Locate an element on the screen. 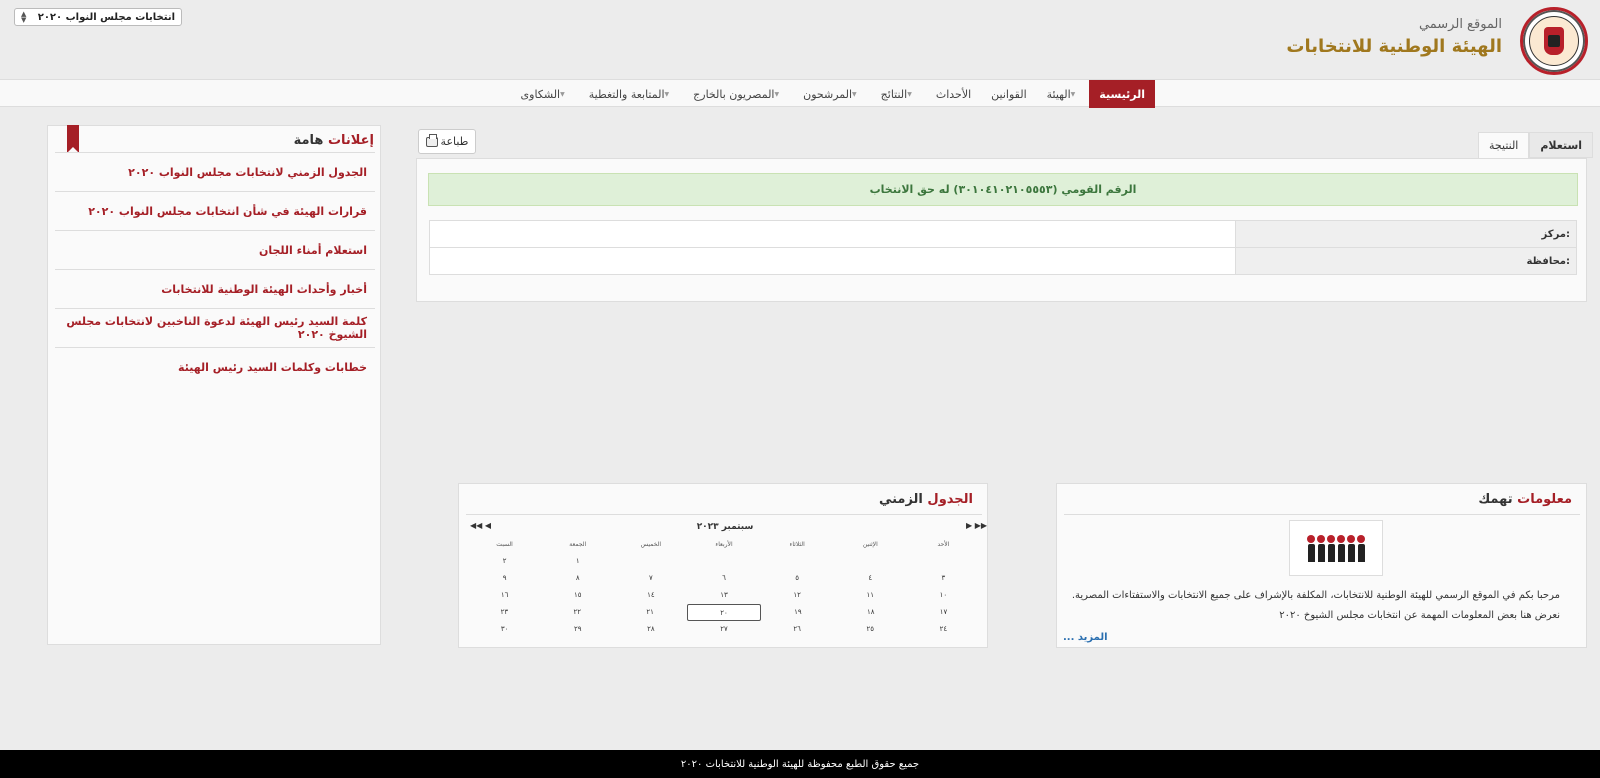 This screenshot has width=1600, height=778. calendar-weekday: الإثنين is located at coordinates (870, 544).